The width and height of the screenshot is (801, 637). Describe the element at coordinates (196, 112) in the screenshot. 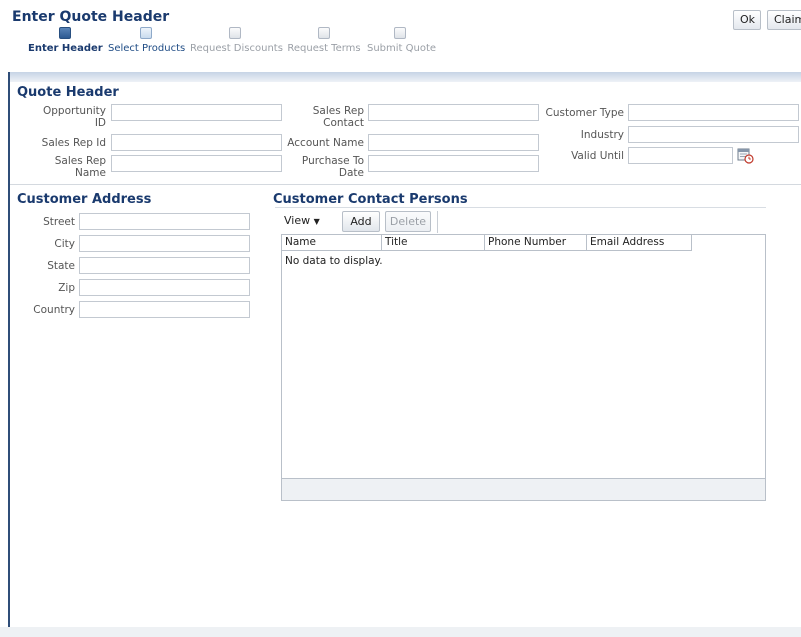

I see `opportunity-id-field` at that location.